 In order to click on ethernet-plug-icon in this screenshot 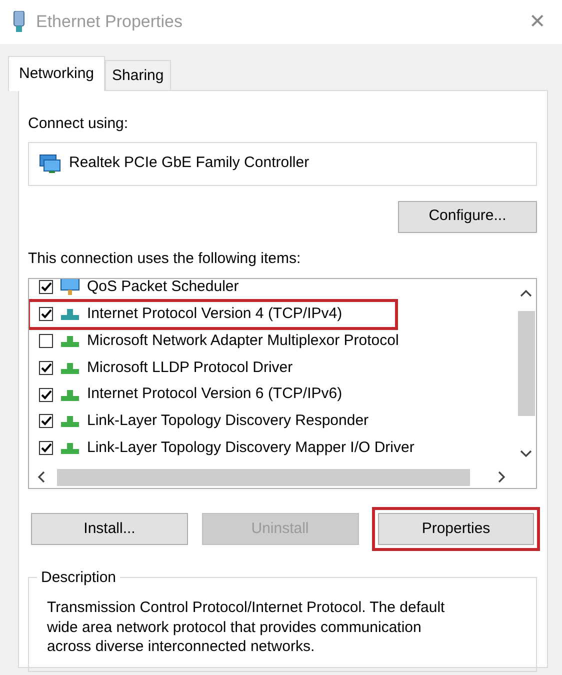, I will do `click(19, 22)`.